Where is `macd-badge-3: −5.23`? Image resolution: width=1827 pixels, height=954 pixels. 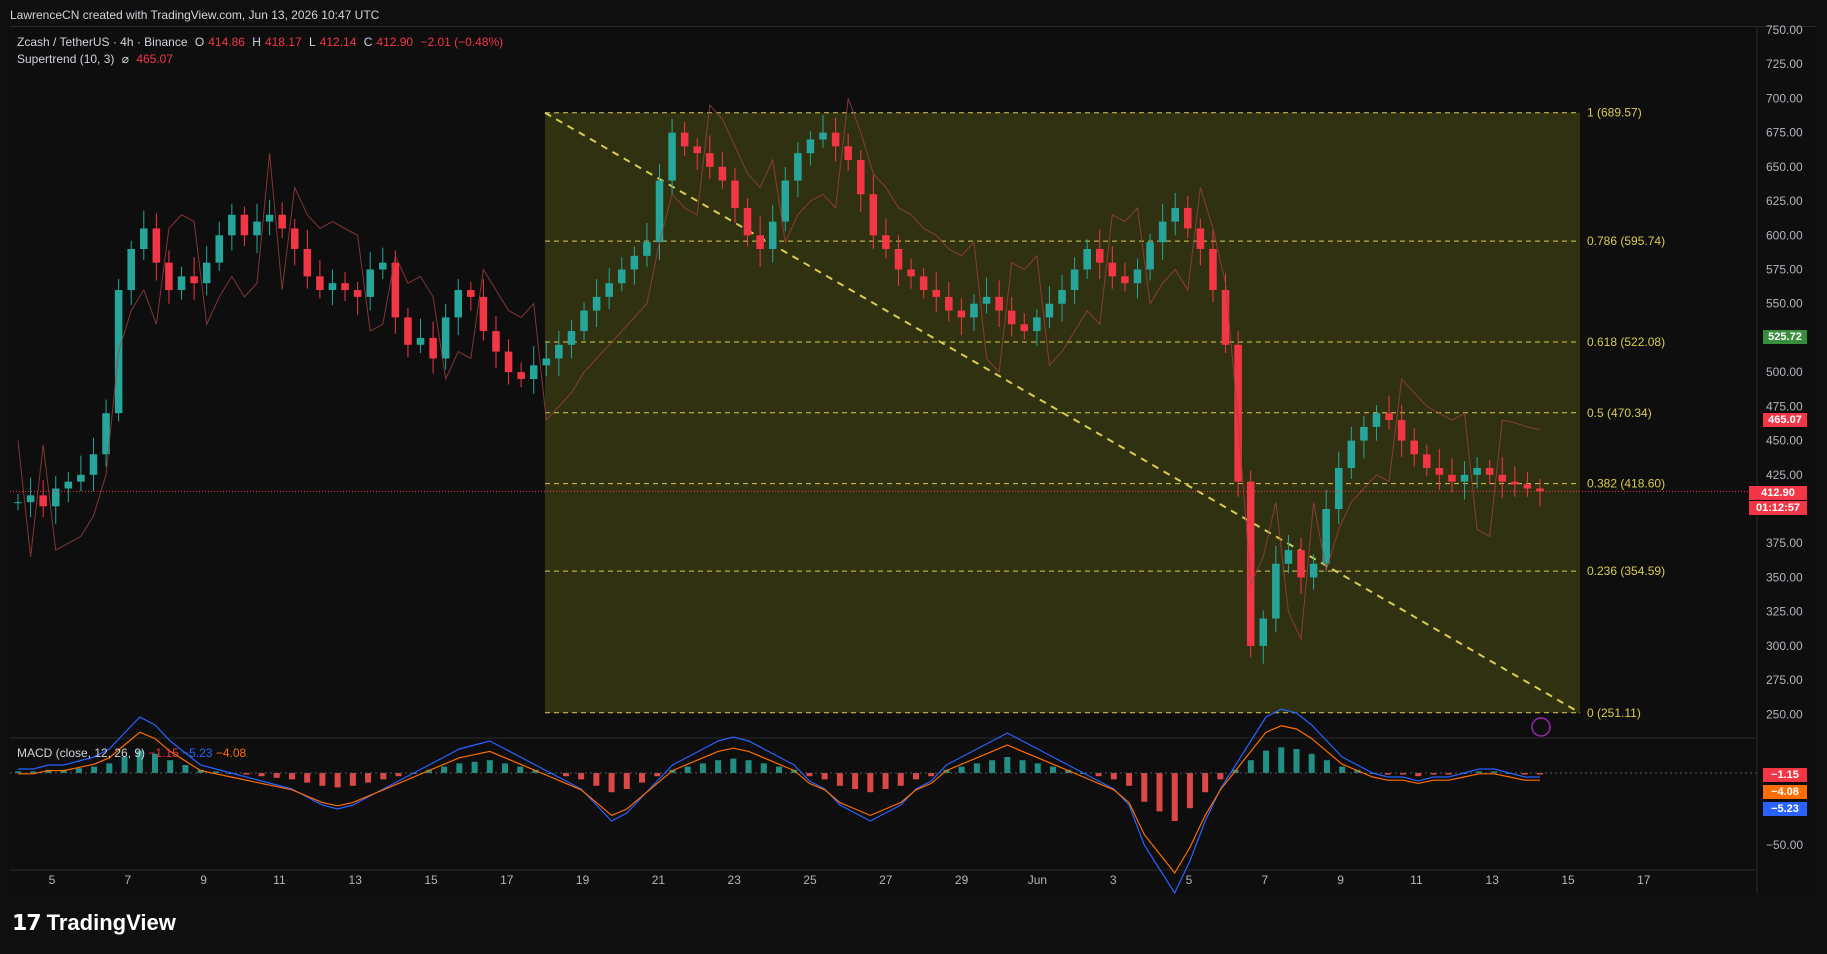 macd-badge-3: −5.23 is located at coordinates (1785, 809).